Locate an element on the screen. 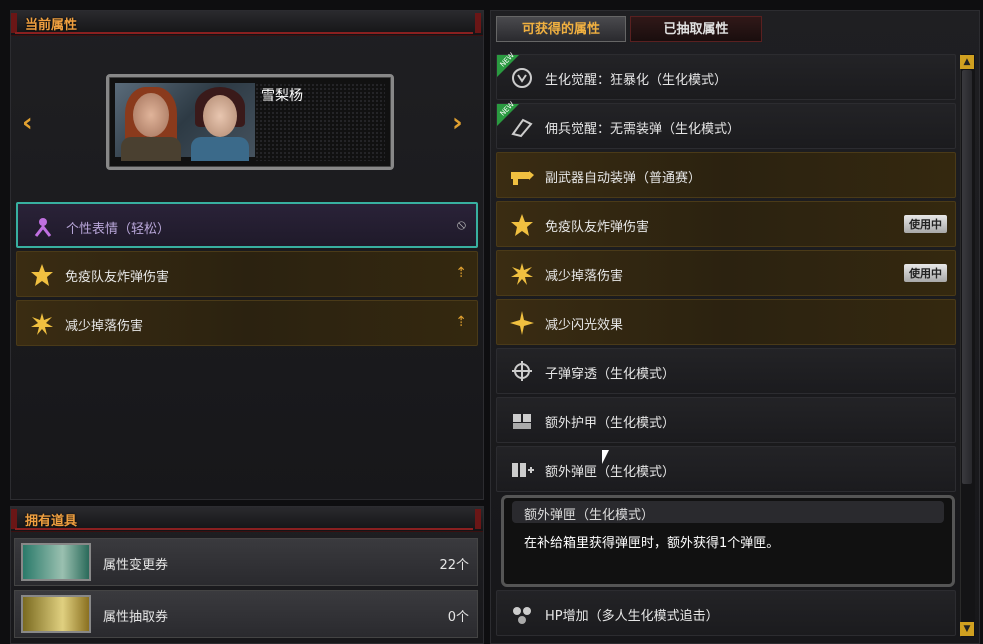  tab-extracted-attributes: 已抽取属性 is located at coordinates (696, 29).